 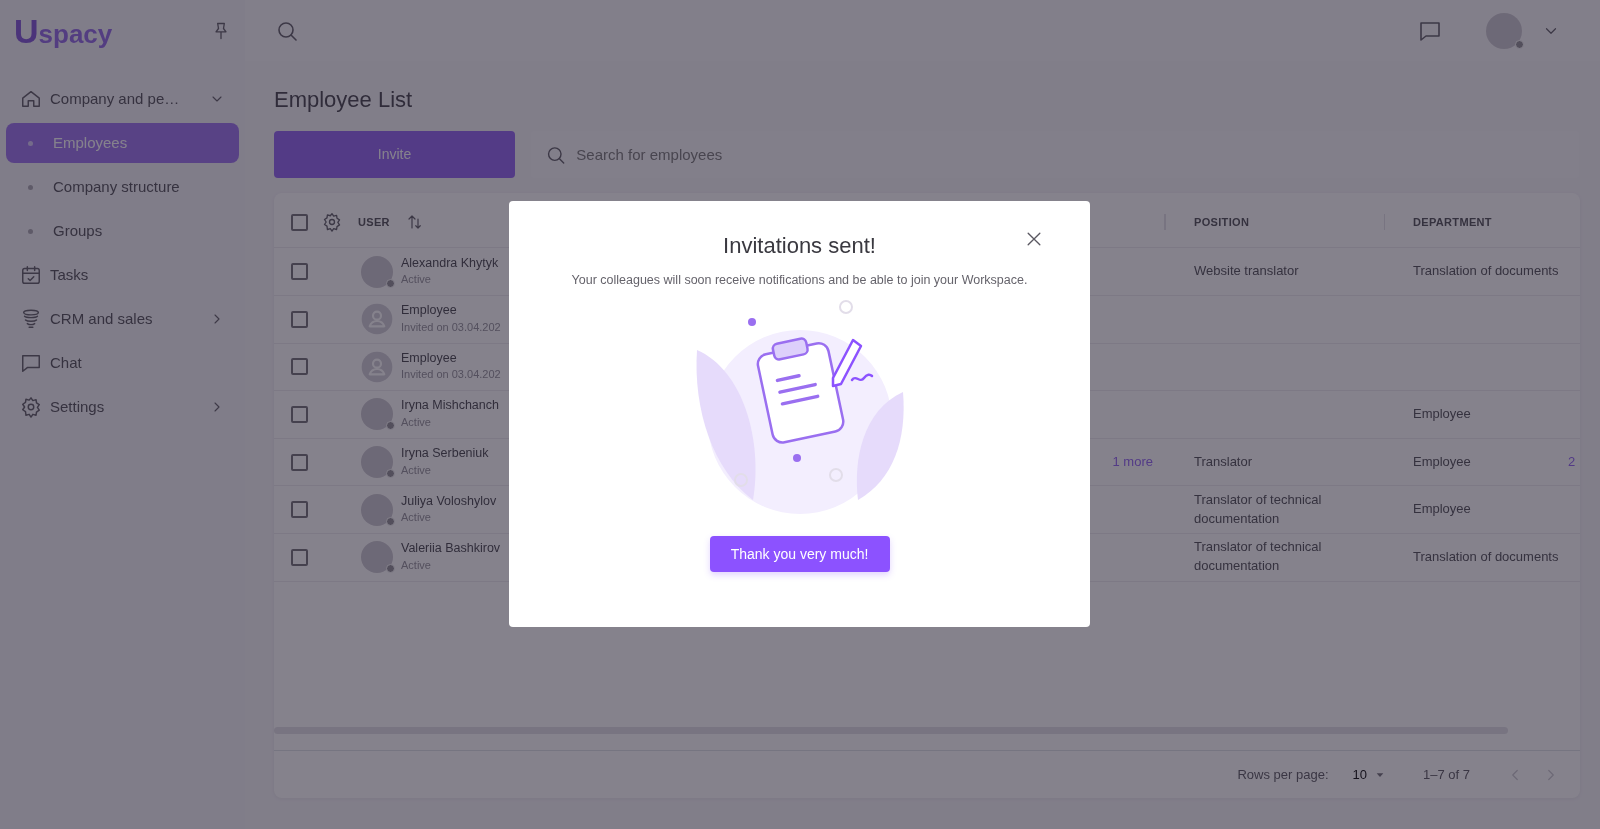 What do you see at coordinates (31, 275) in the screenshot?
I see `calendar-icon` at bounding box center [31, 275].